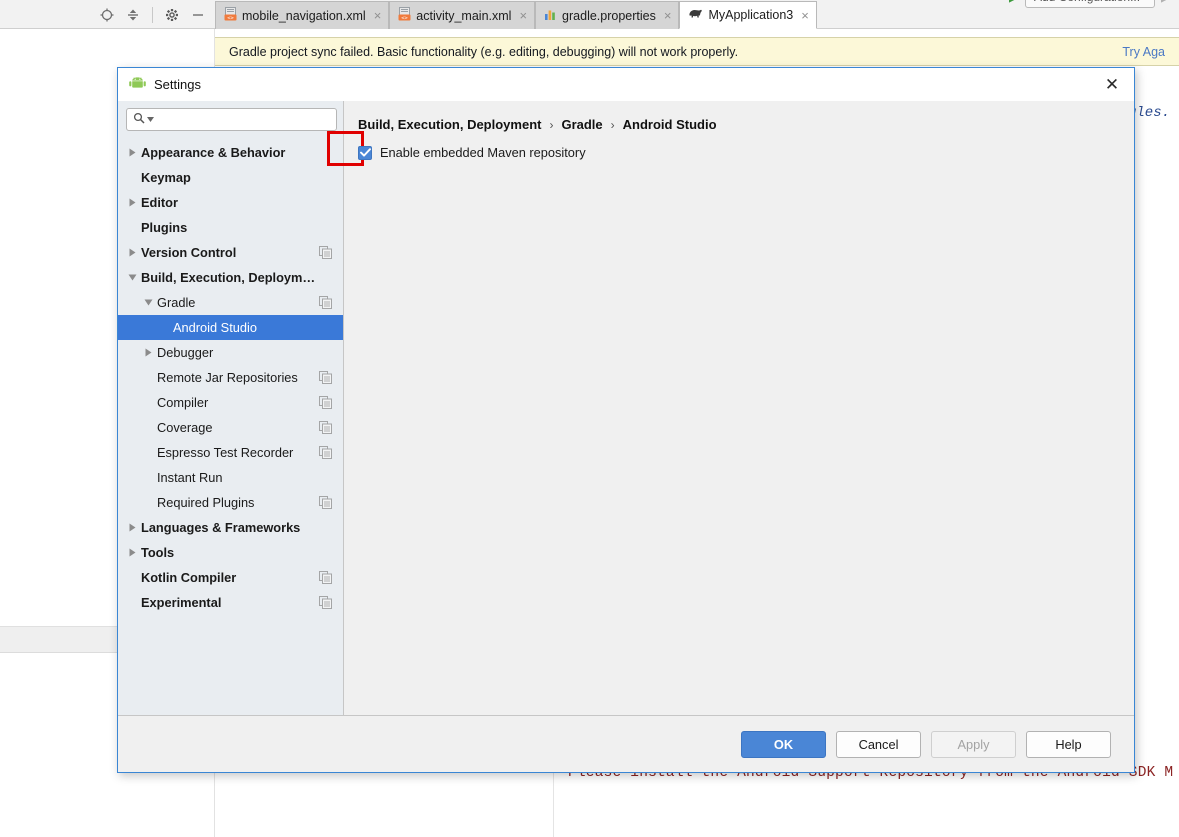 The width and height of the screenshot is (1179, 837). What do you see at coordinates (172, 15) in the screenshot?
I see `settings-gear-icon` at bounding box center [172, 15].